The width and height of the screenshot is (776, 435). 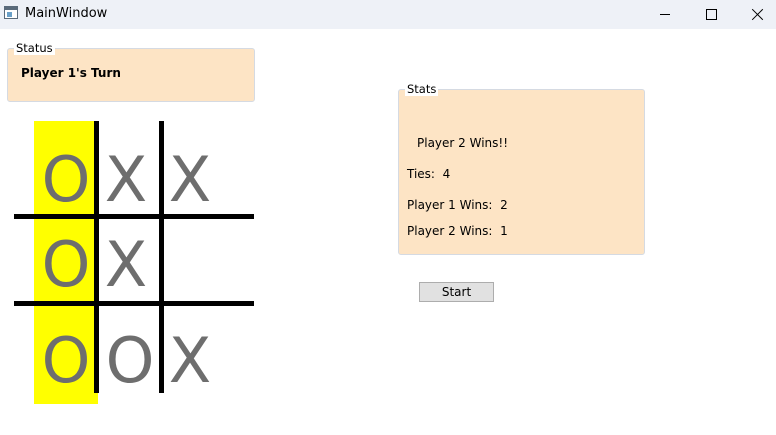 I want to click on close-icon, so click(x=757, y=14).